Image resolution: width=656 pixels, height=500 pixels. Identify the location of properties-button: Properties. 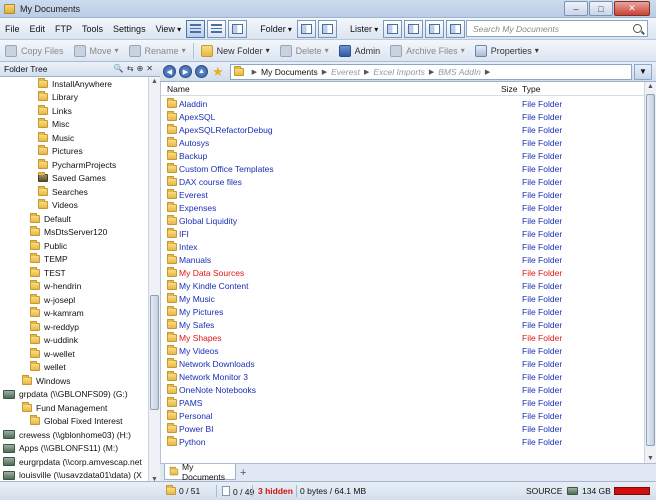
(507, 51).